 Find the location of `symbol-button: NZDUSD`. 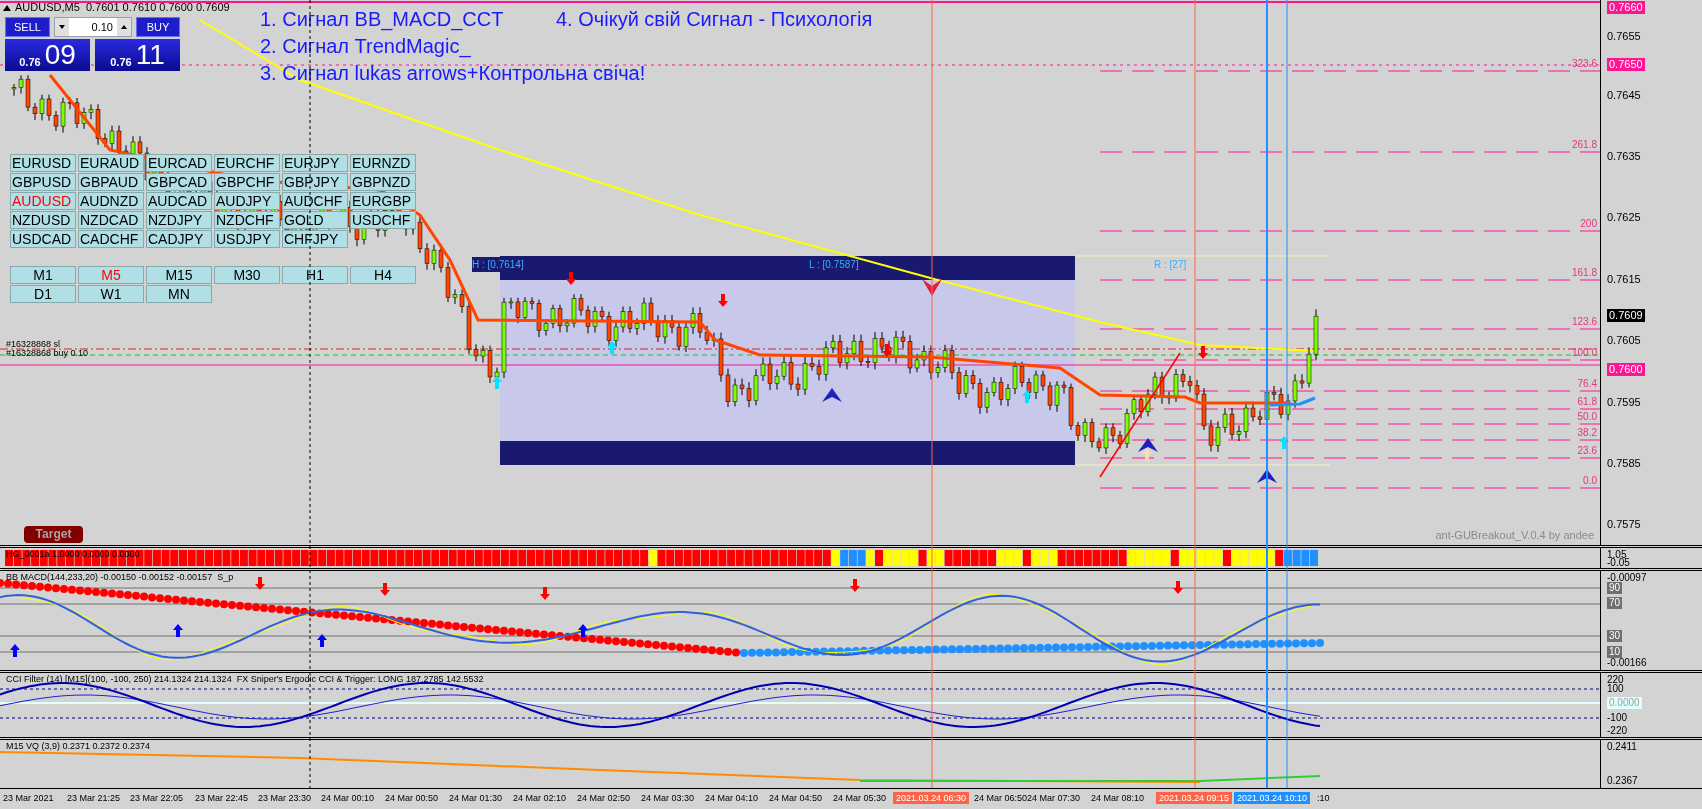

symbol-button: NZDUSD is located at coordinates (43, 220).